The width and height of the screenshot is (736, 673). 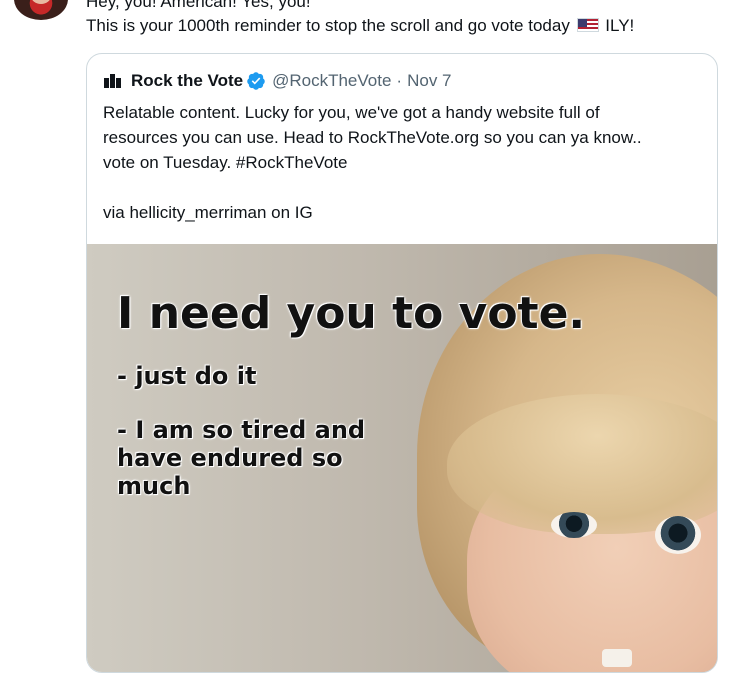 I want to click on doll-right-eye, so click(x=678, y=535).